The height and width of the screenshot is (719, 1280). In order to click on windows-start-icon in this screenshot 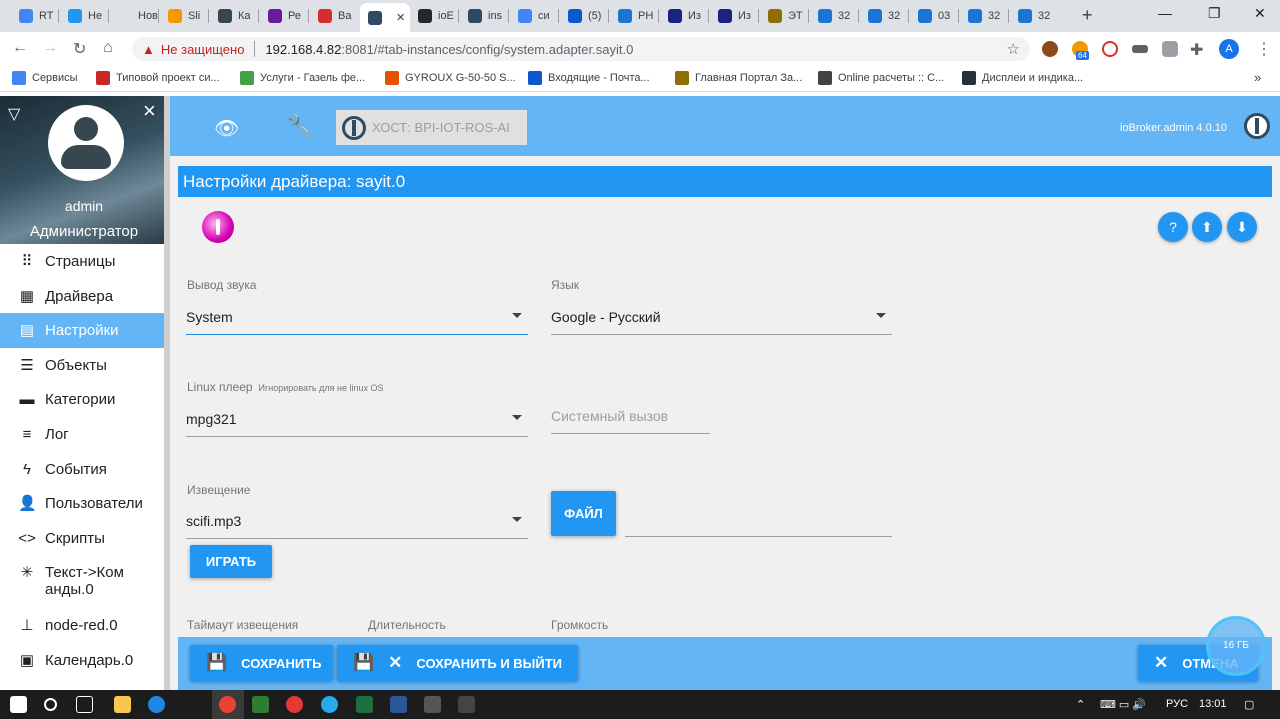, I will do `click(18, 704)`.